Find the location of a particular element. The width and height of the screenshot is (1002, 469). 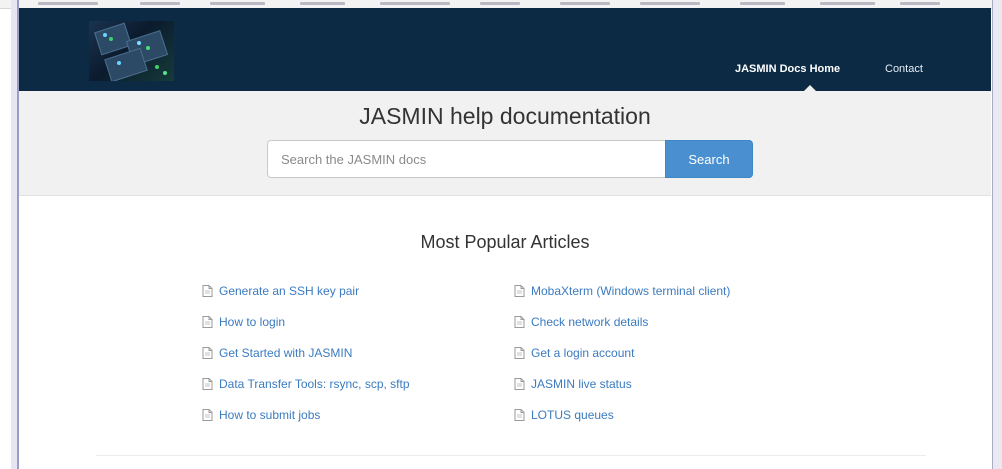

list-item: LOTUS queues is located at coordinates (622, 423).